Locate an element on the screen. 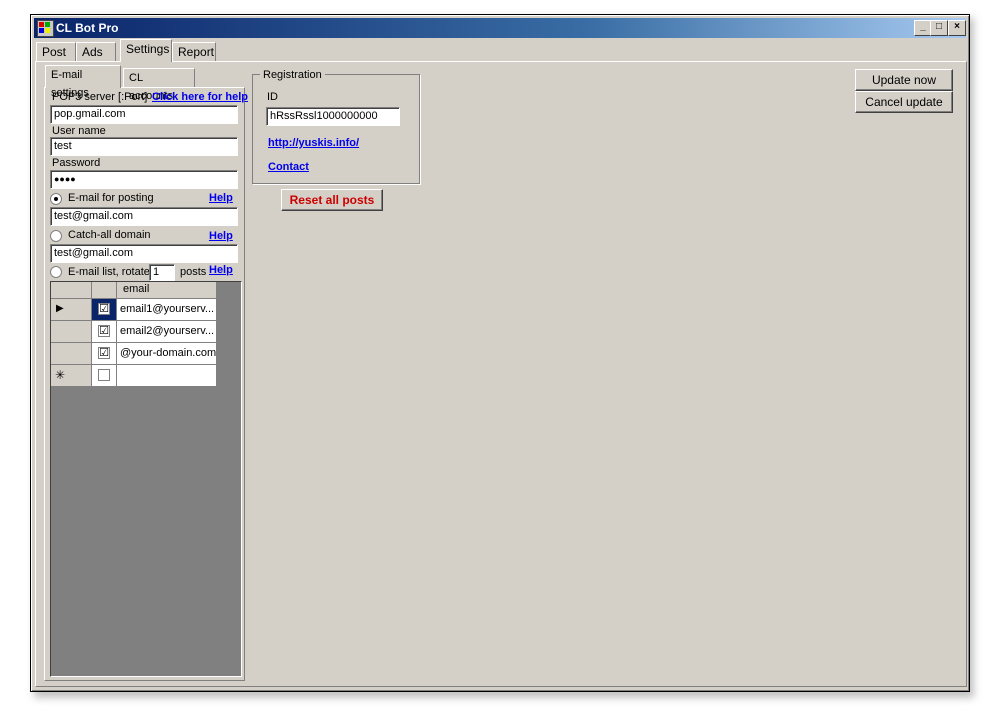 The image size is (1000, 720). posting-email-input: test@gmail.com is located at coordinates (144, 216).